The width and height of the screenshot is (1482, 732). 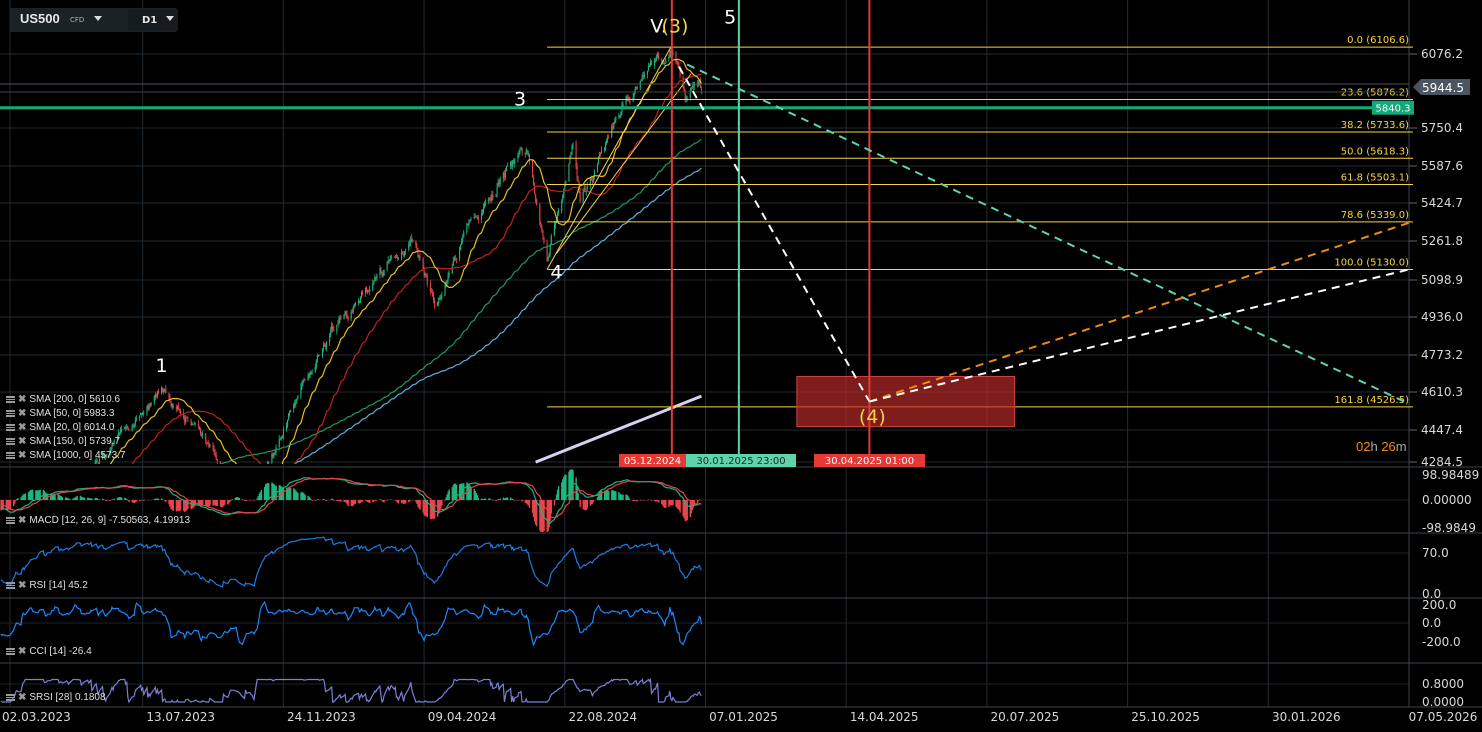 I want to click on price-tick-label: 5587.6, so click(x=1442, y=166).